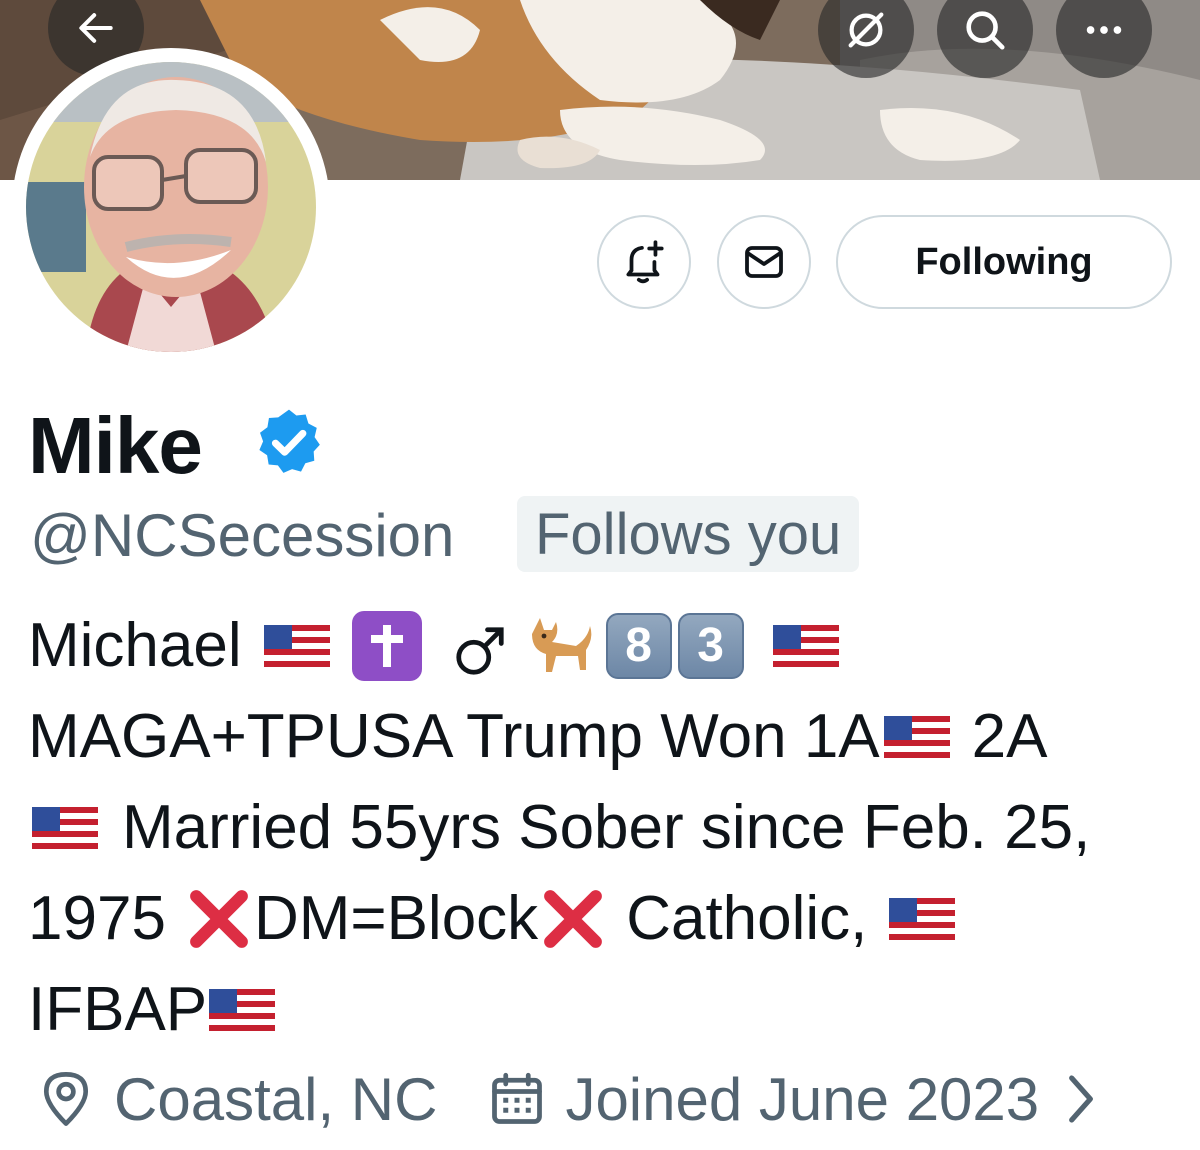 Image resolution: width=1200 pixels, height=1150 pixels. Describe the element at coordinates (386, 645) in the screenshot. I see `latin-cross-icon` at that location.